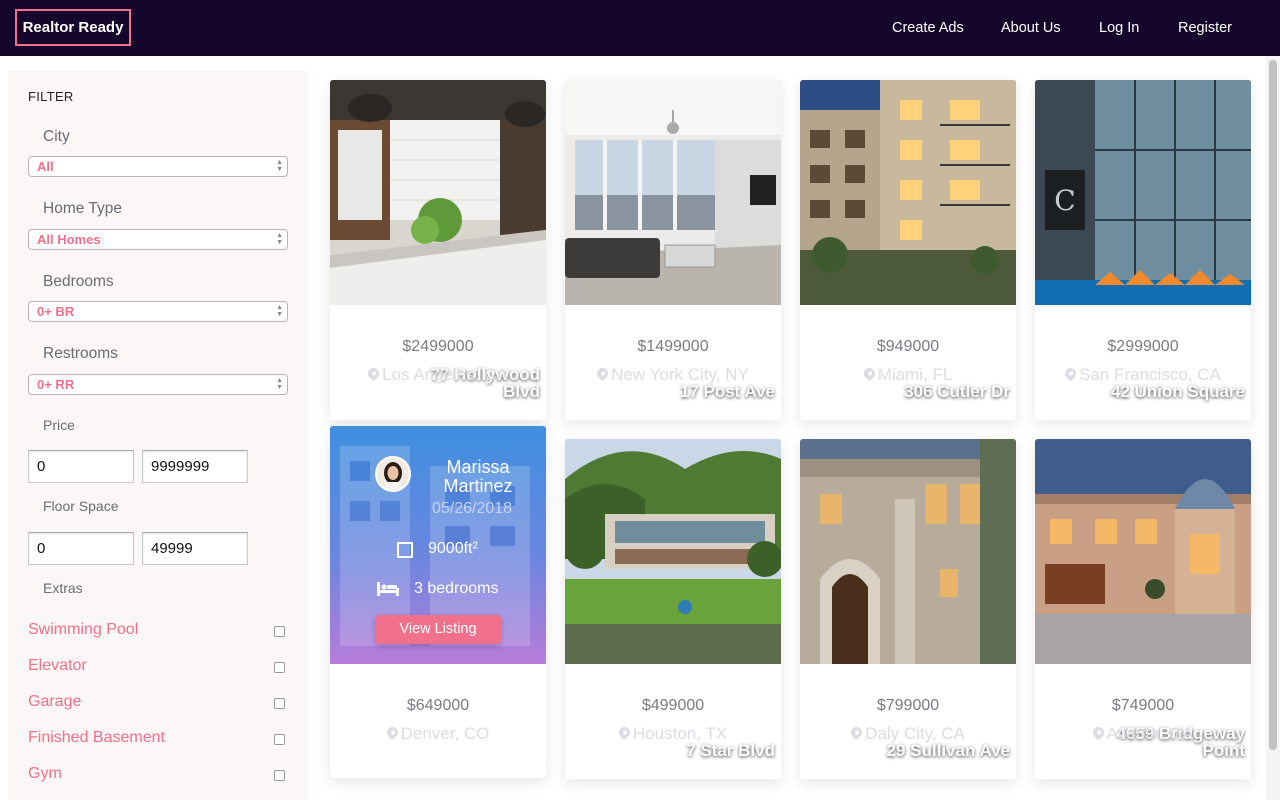 The width and height of the screenshot is (1280, 800). What do you see at coordinates (1150, 374) in the screenshot?
I see `listing-location-text: San Francisco, CA` at bounding box center [1150, 374].